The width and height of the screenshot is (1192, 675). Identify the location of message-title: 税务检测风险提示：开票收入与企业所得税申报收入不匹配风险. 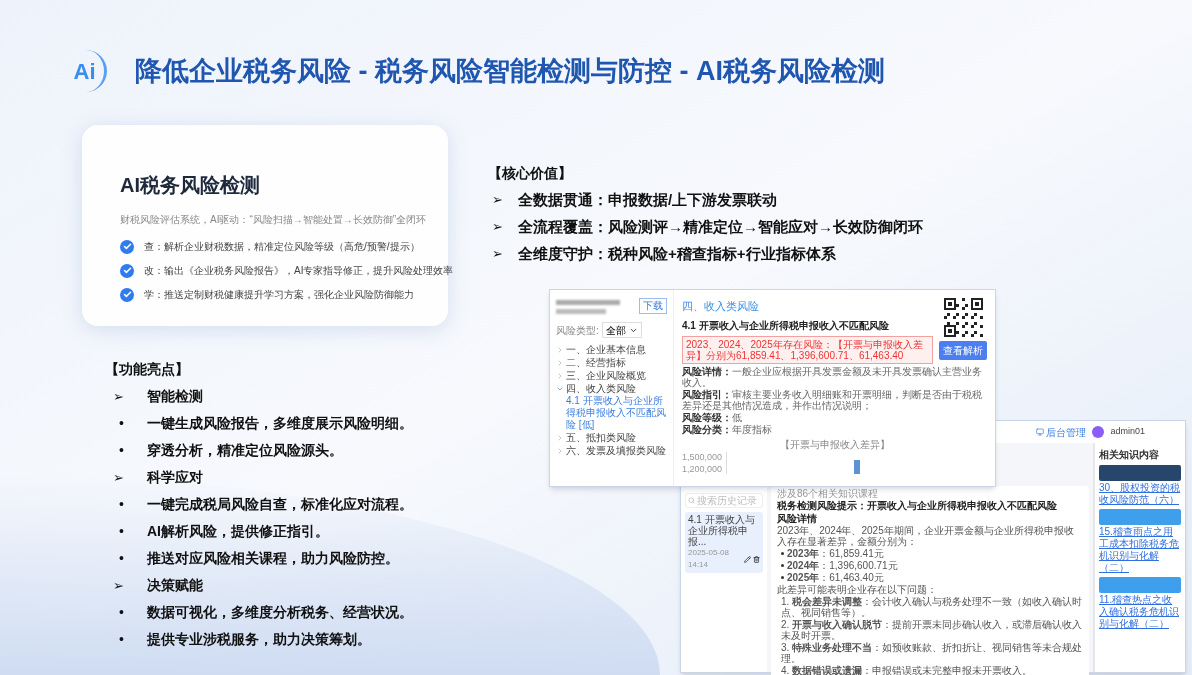
(917, 506).